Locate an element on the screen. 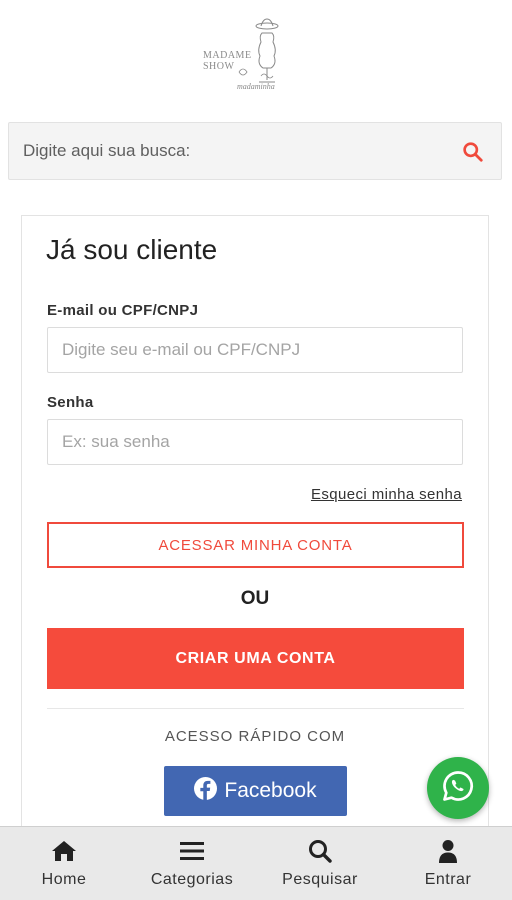 Image resolution: width=512 pixels, height=900 pixels. login-title: Já sou cliente is located at coordinates (132, 249).